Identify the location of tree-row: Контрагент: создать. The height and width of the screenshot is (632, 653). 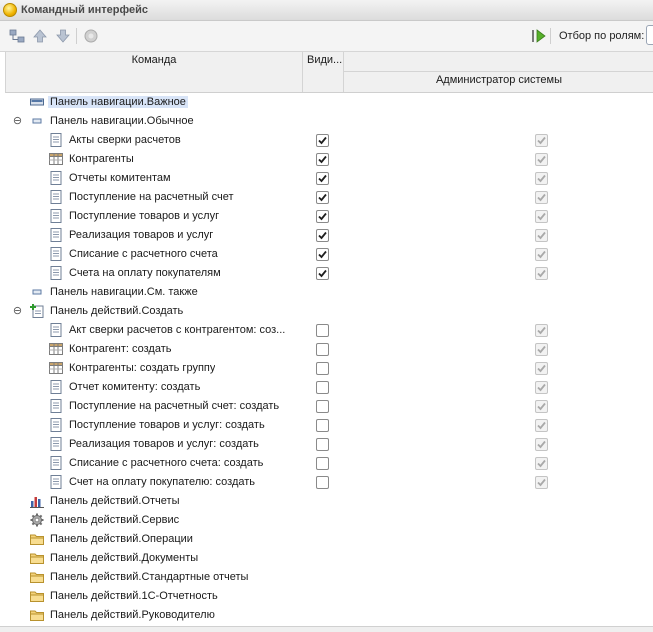
(329, 349).